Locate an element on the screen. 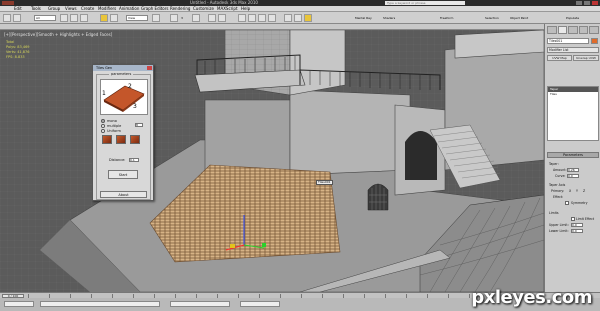 This screenshot has height=311, width=600. snaps-toggle-icon is located at coordinates (174, 18).